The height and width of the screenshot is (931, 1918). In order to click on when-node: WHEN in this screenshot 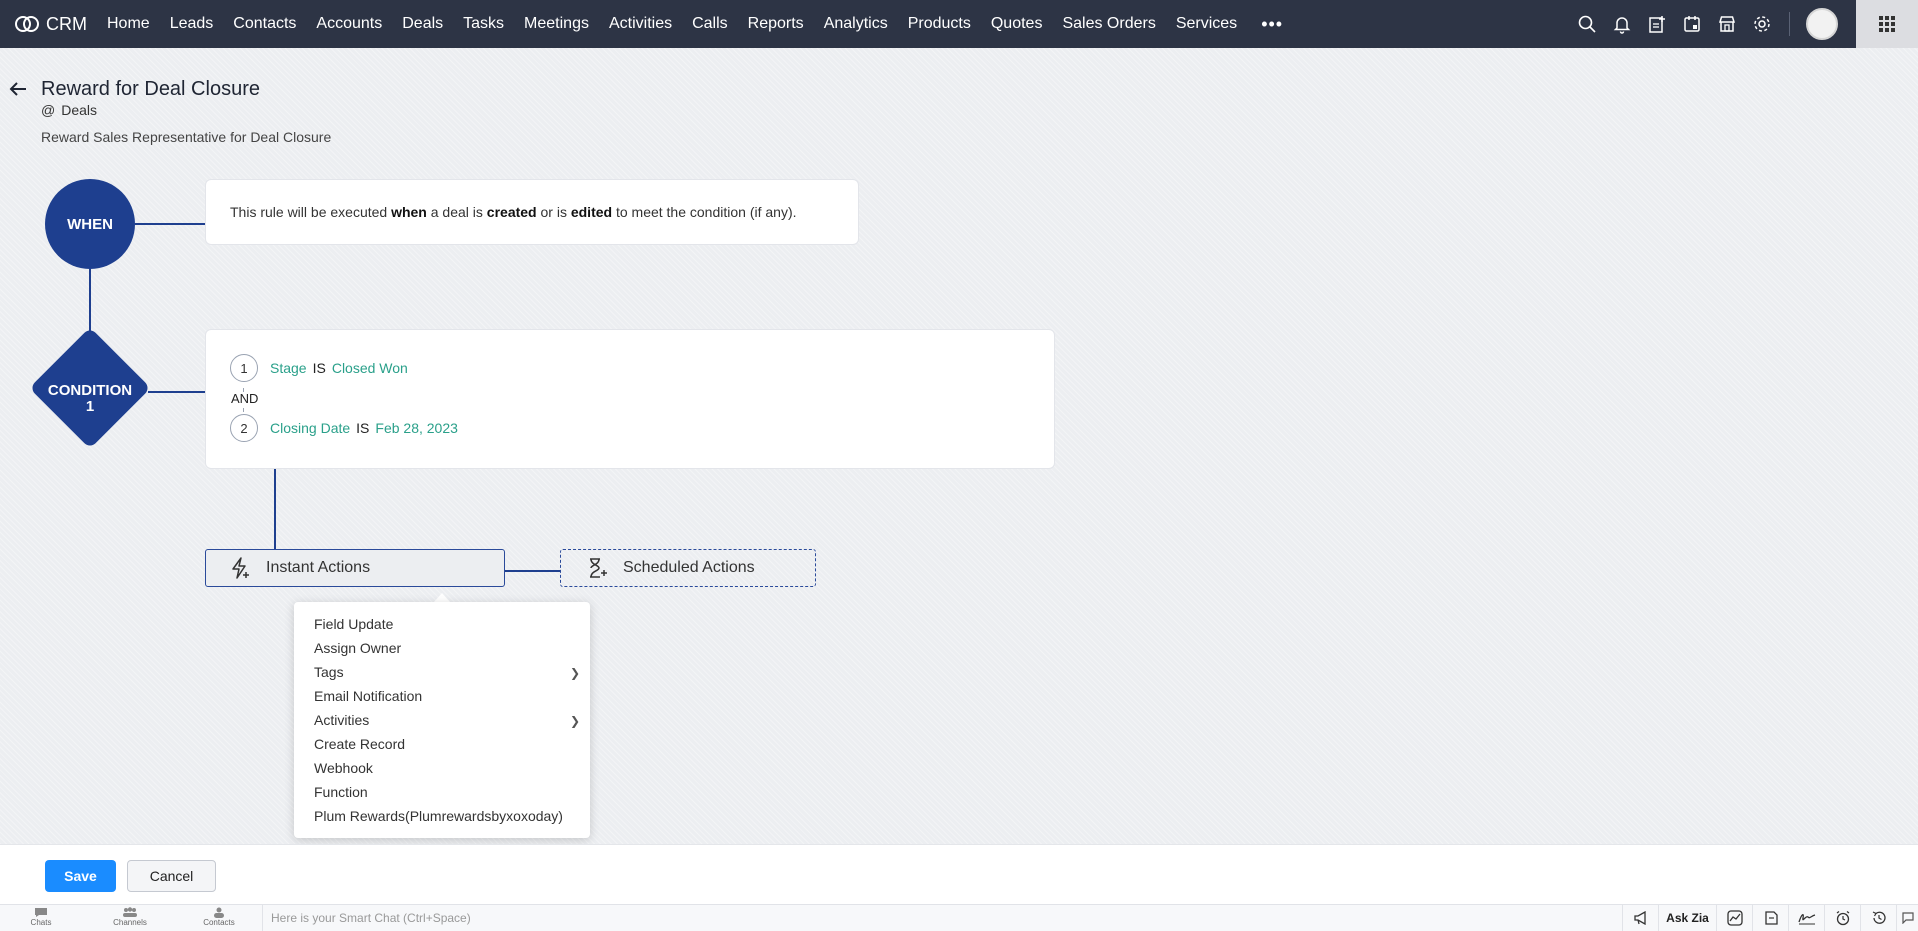, I will do `click(90, 224)`.